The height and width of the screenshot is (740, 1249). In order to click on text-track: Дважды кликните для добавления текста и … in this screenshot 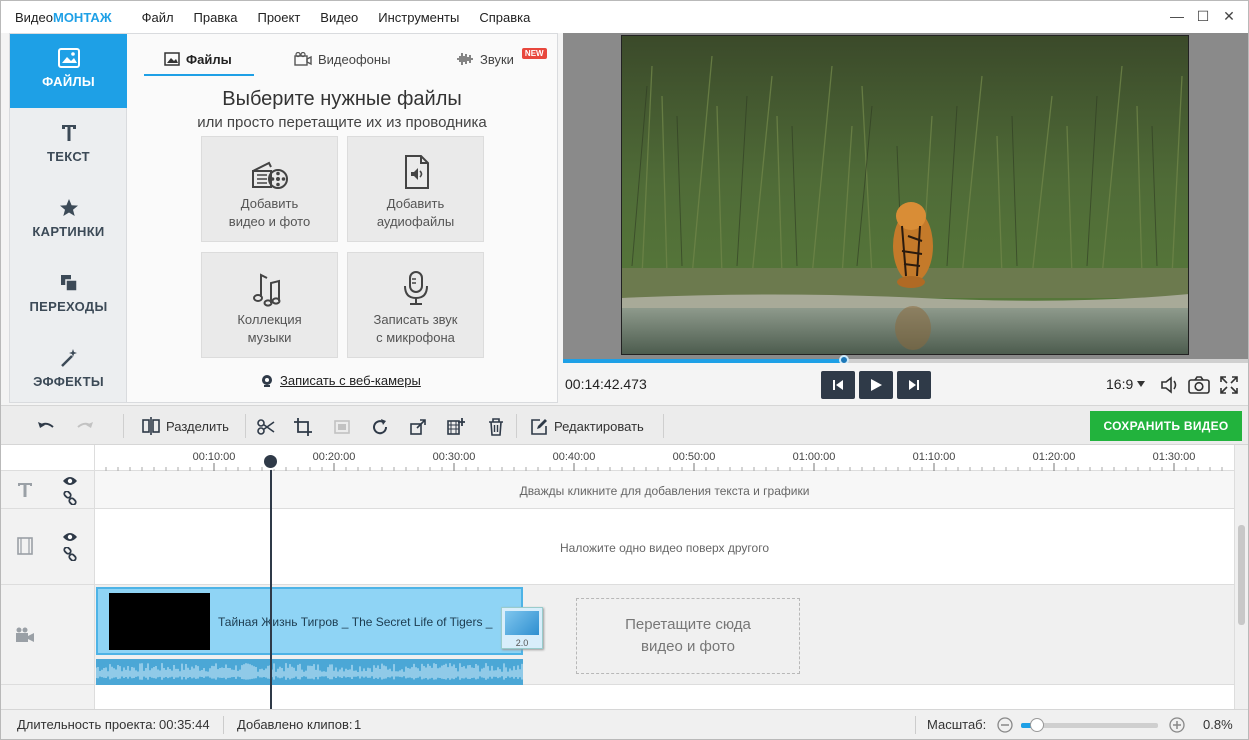, I will do `click(664, 490)`.